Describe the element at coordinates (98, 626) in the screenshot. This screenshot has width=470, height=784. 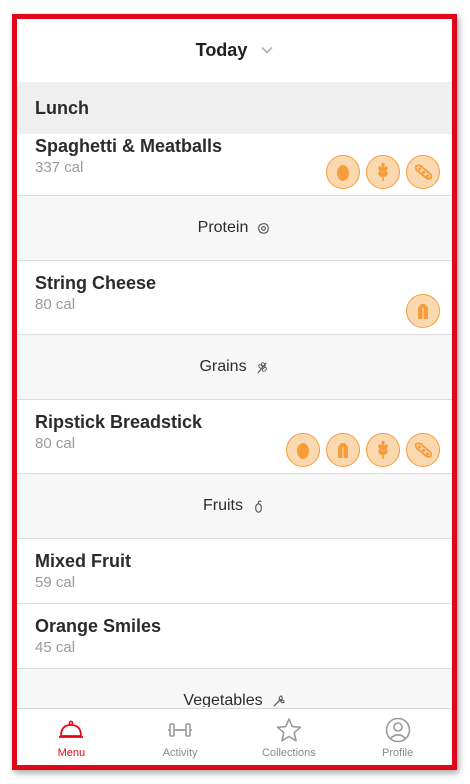
I see `item-name: Orange Smiles` at that location.